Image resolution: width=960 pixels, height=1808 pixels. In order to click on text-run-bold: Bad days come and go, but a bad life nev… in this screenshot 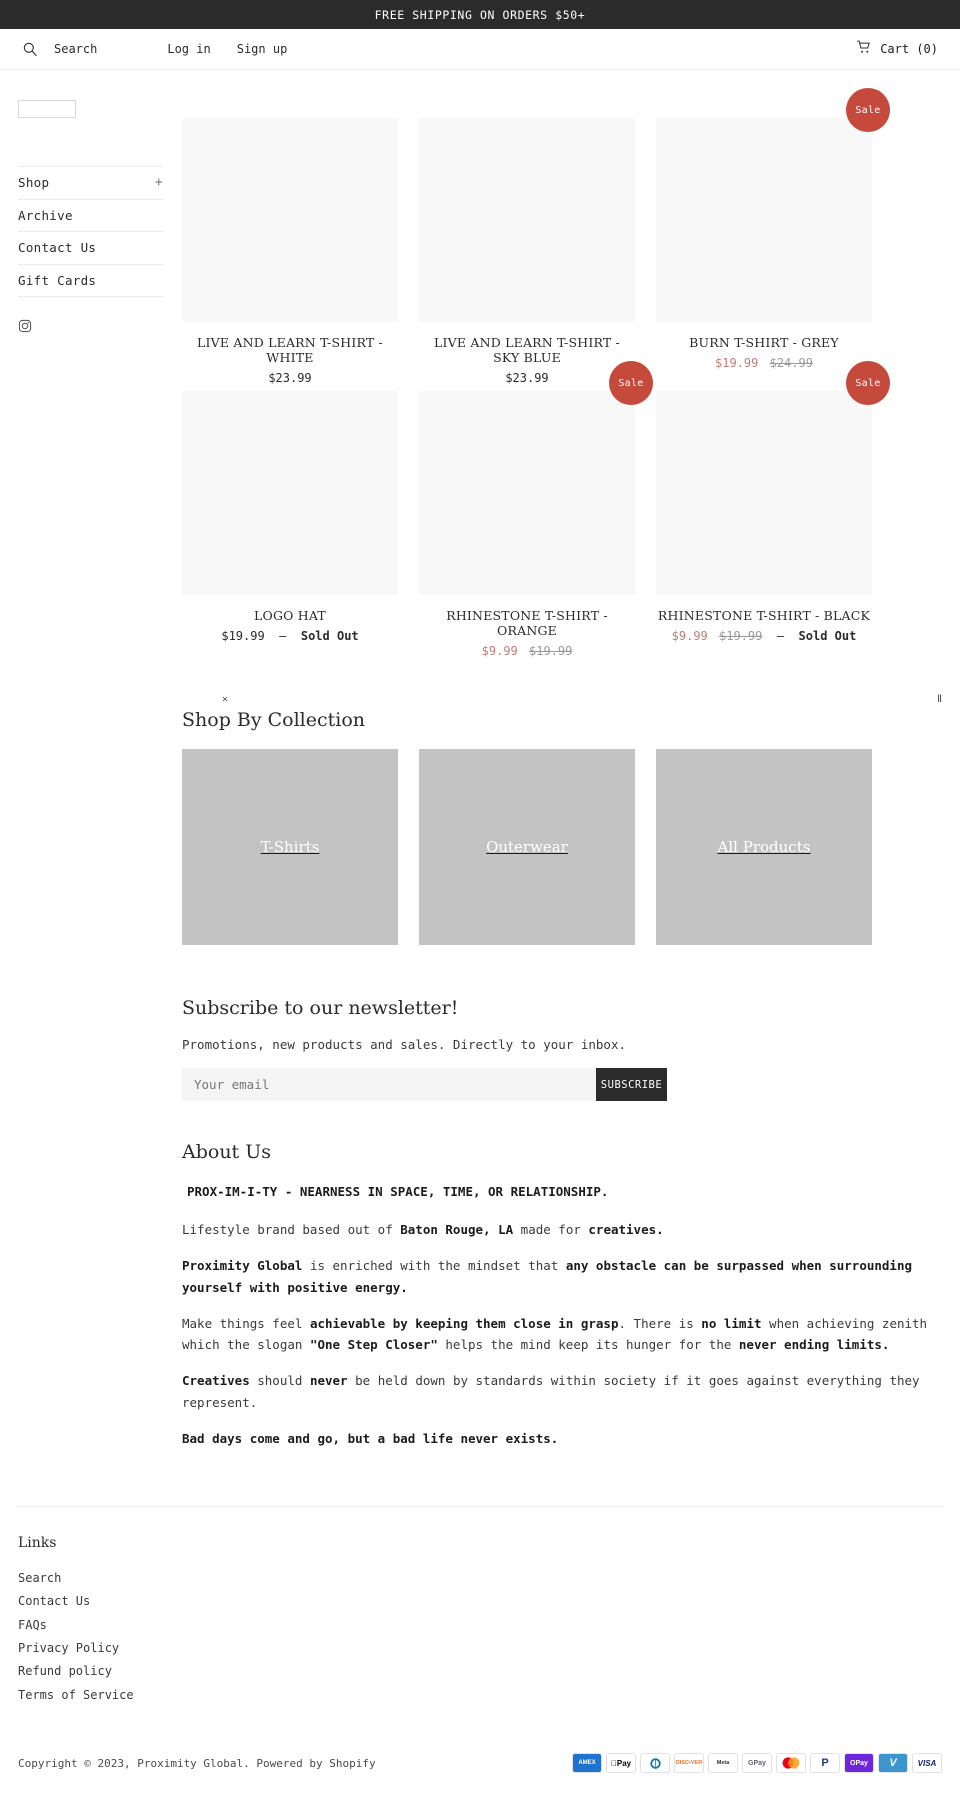, I will do `click(370, 1438)`.